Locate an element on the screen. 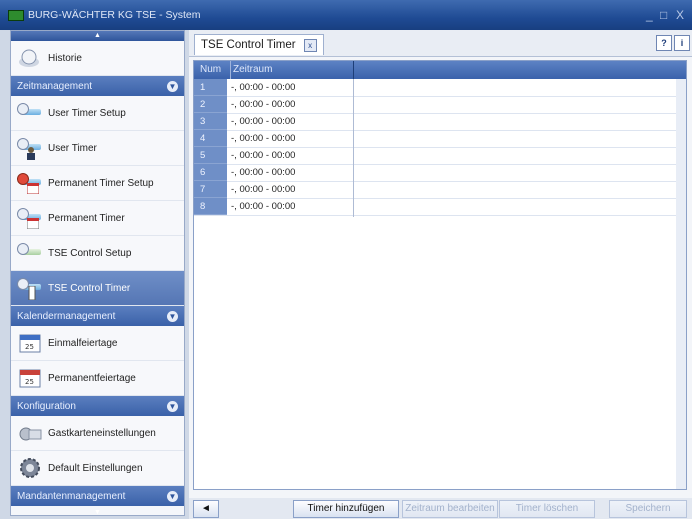 The height and width of the screenshot is (519, 692). section-header-mandantenmanagement: Mandantenmanagement ▼ is located at coordinates (97, 496).